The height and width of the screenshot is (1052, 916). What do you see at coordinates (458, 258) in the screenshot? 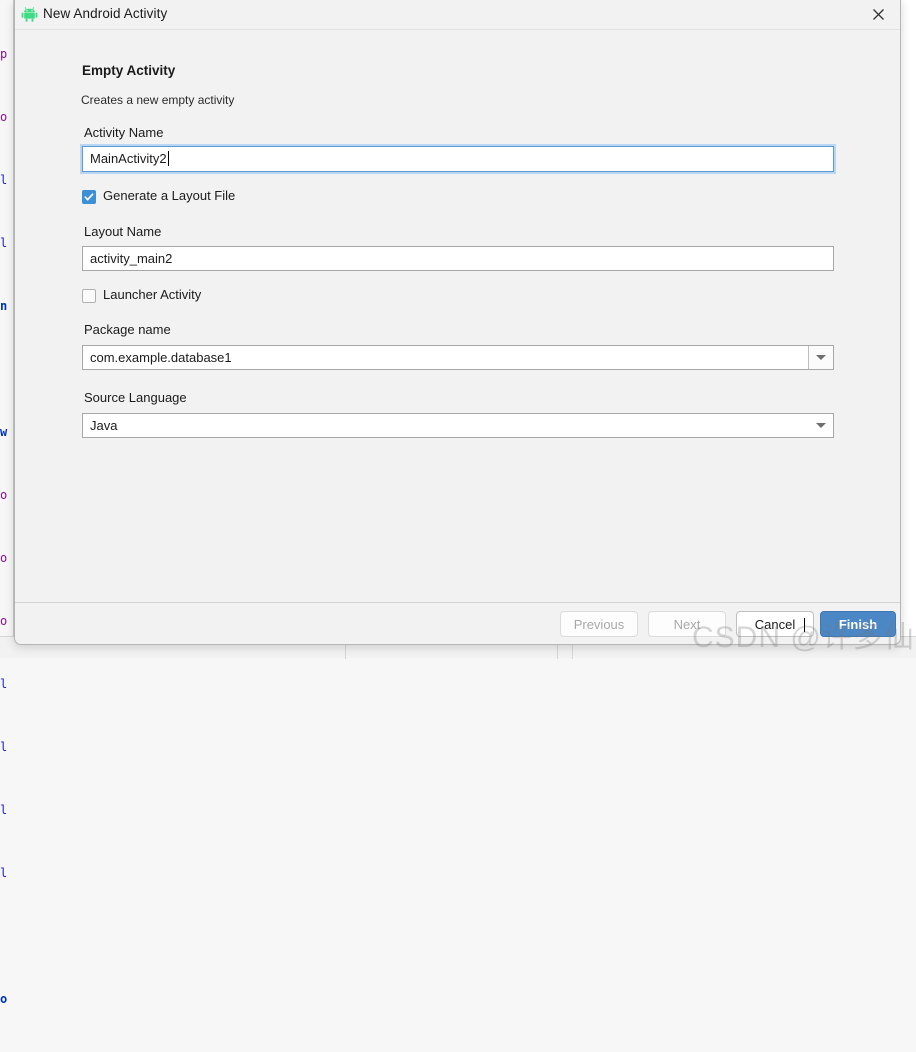
I see `layout-name-input: activity_main2` at bounding box center [458, 258].